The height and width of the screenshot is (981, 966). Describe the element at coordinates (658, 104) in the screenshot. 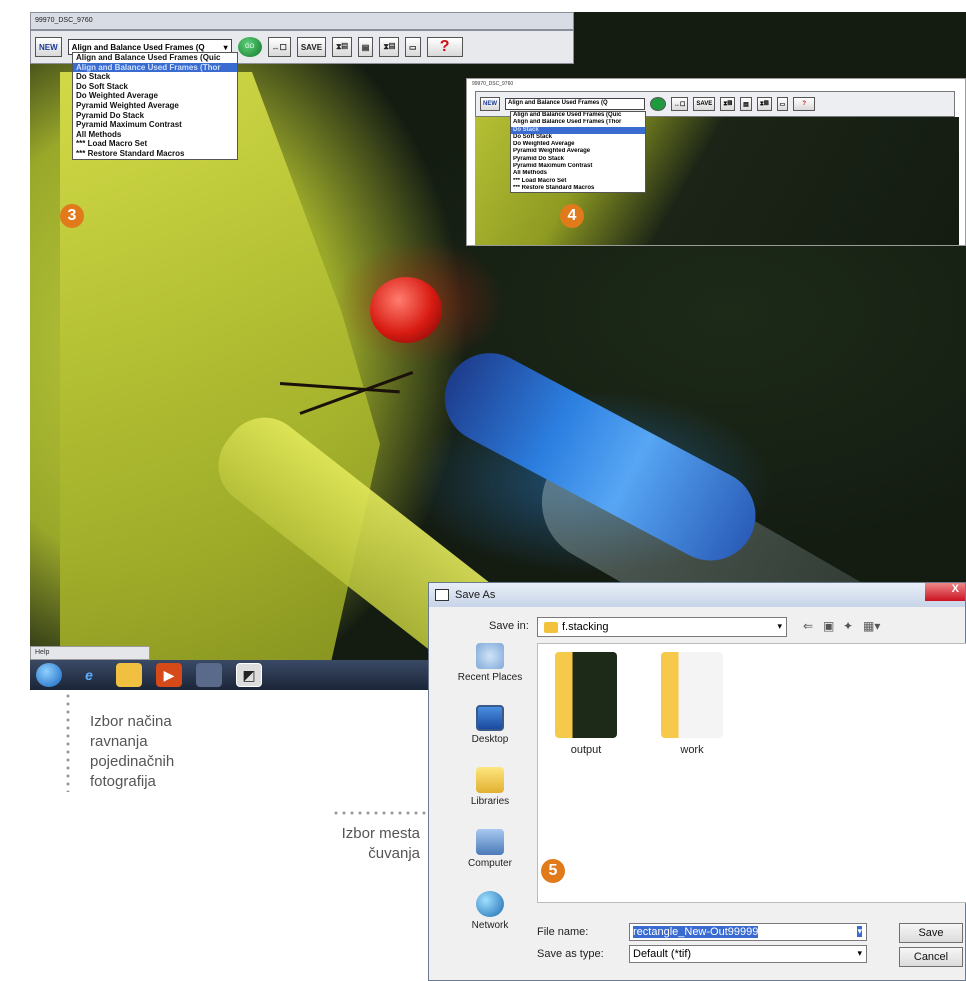

I see `inset-go-icon` at that location.